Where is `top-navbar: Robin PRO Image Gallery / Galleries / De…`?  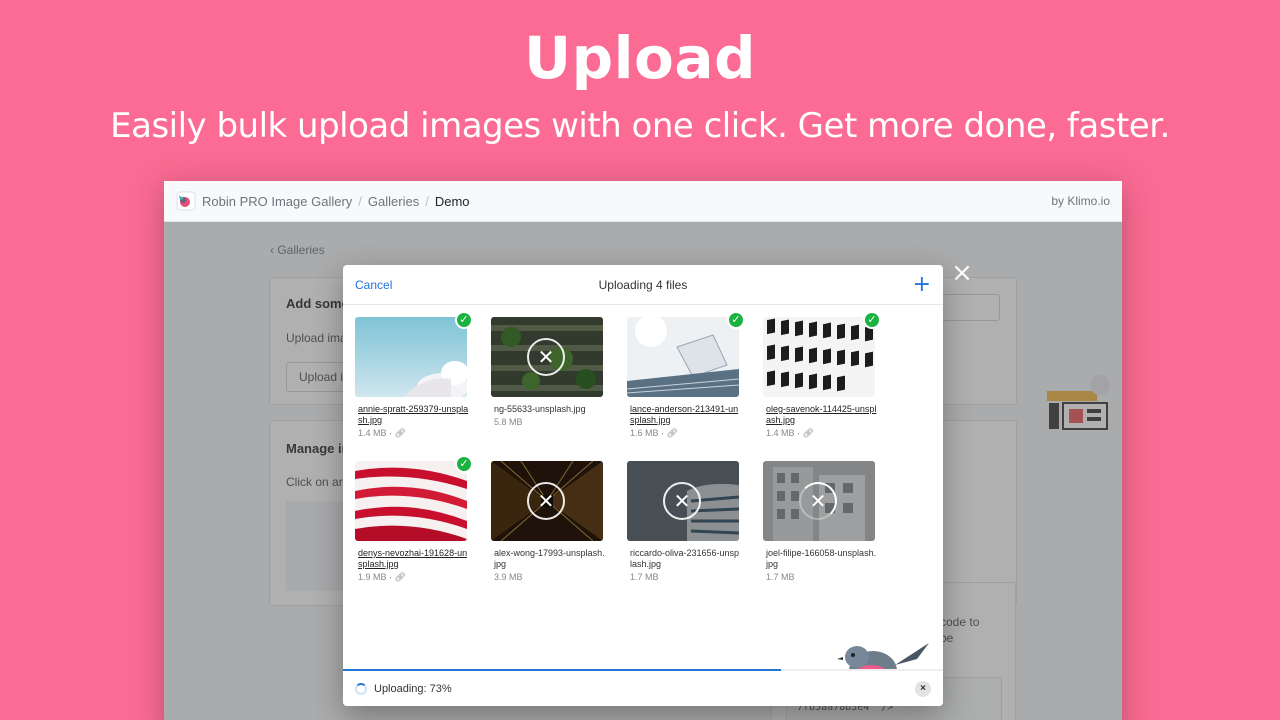 top-navbar: Robin PRO Image Gallery / Galleries / De… is located at coordinates (643, 201).